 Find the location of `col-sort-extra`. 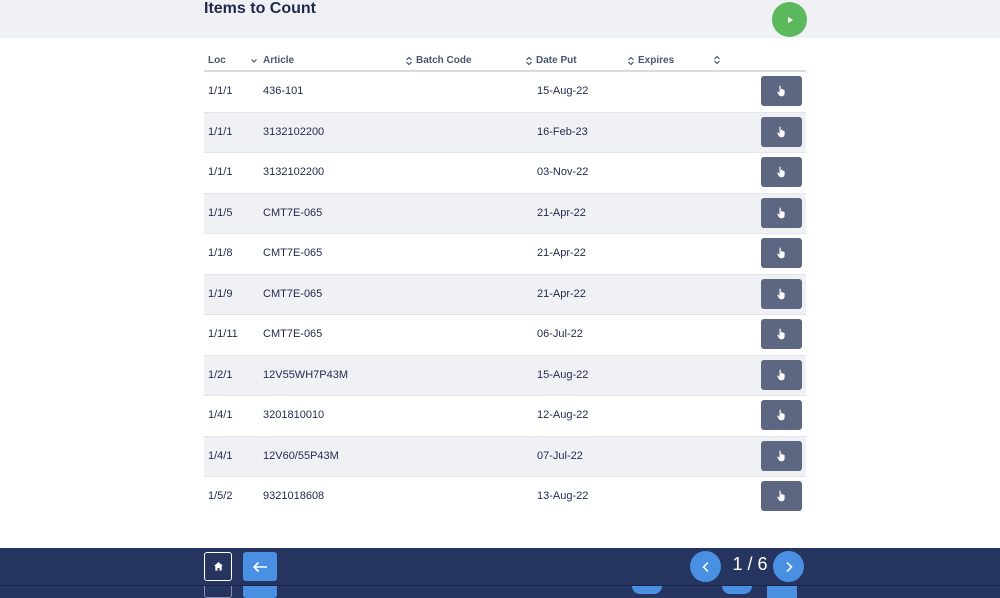

col-sort-extra is located at coordinates (717, 60).